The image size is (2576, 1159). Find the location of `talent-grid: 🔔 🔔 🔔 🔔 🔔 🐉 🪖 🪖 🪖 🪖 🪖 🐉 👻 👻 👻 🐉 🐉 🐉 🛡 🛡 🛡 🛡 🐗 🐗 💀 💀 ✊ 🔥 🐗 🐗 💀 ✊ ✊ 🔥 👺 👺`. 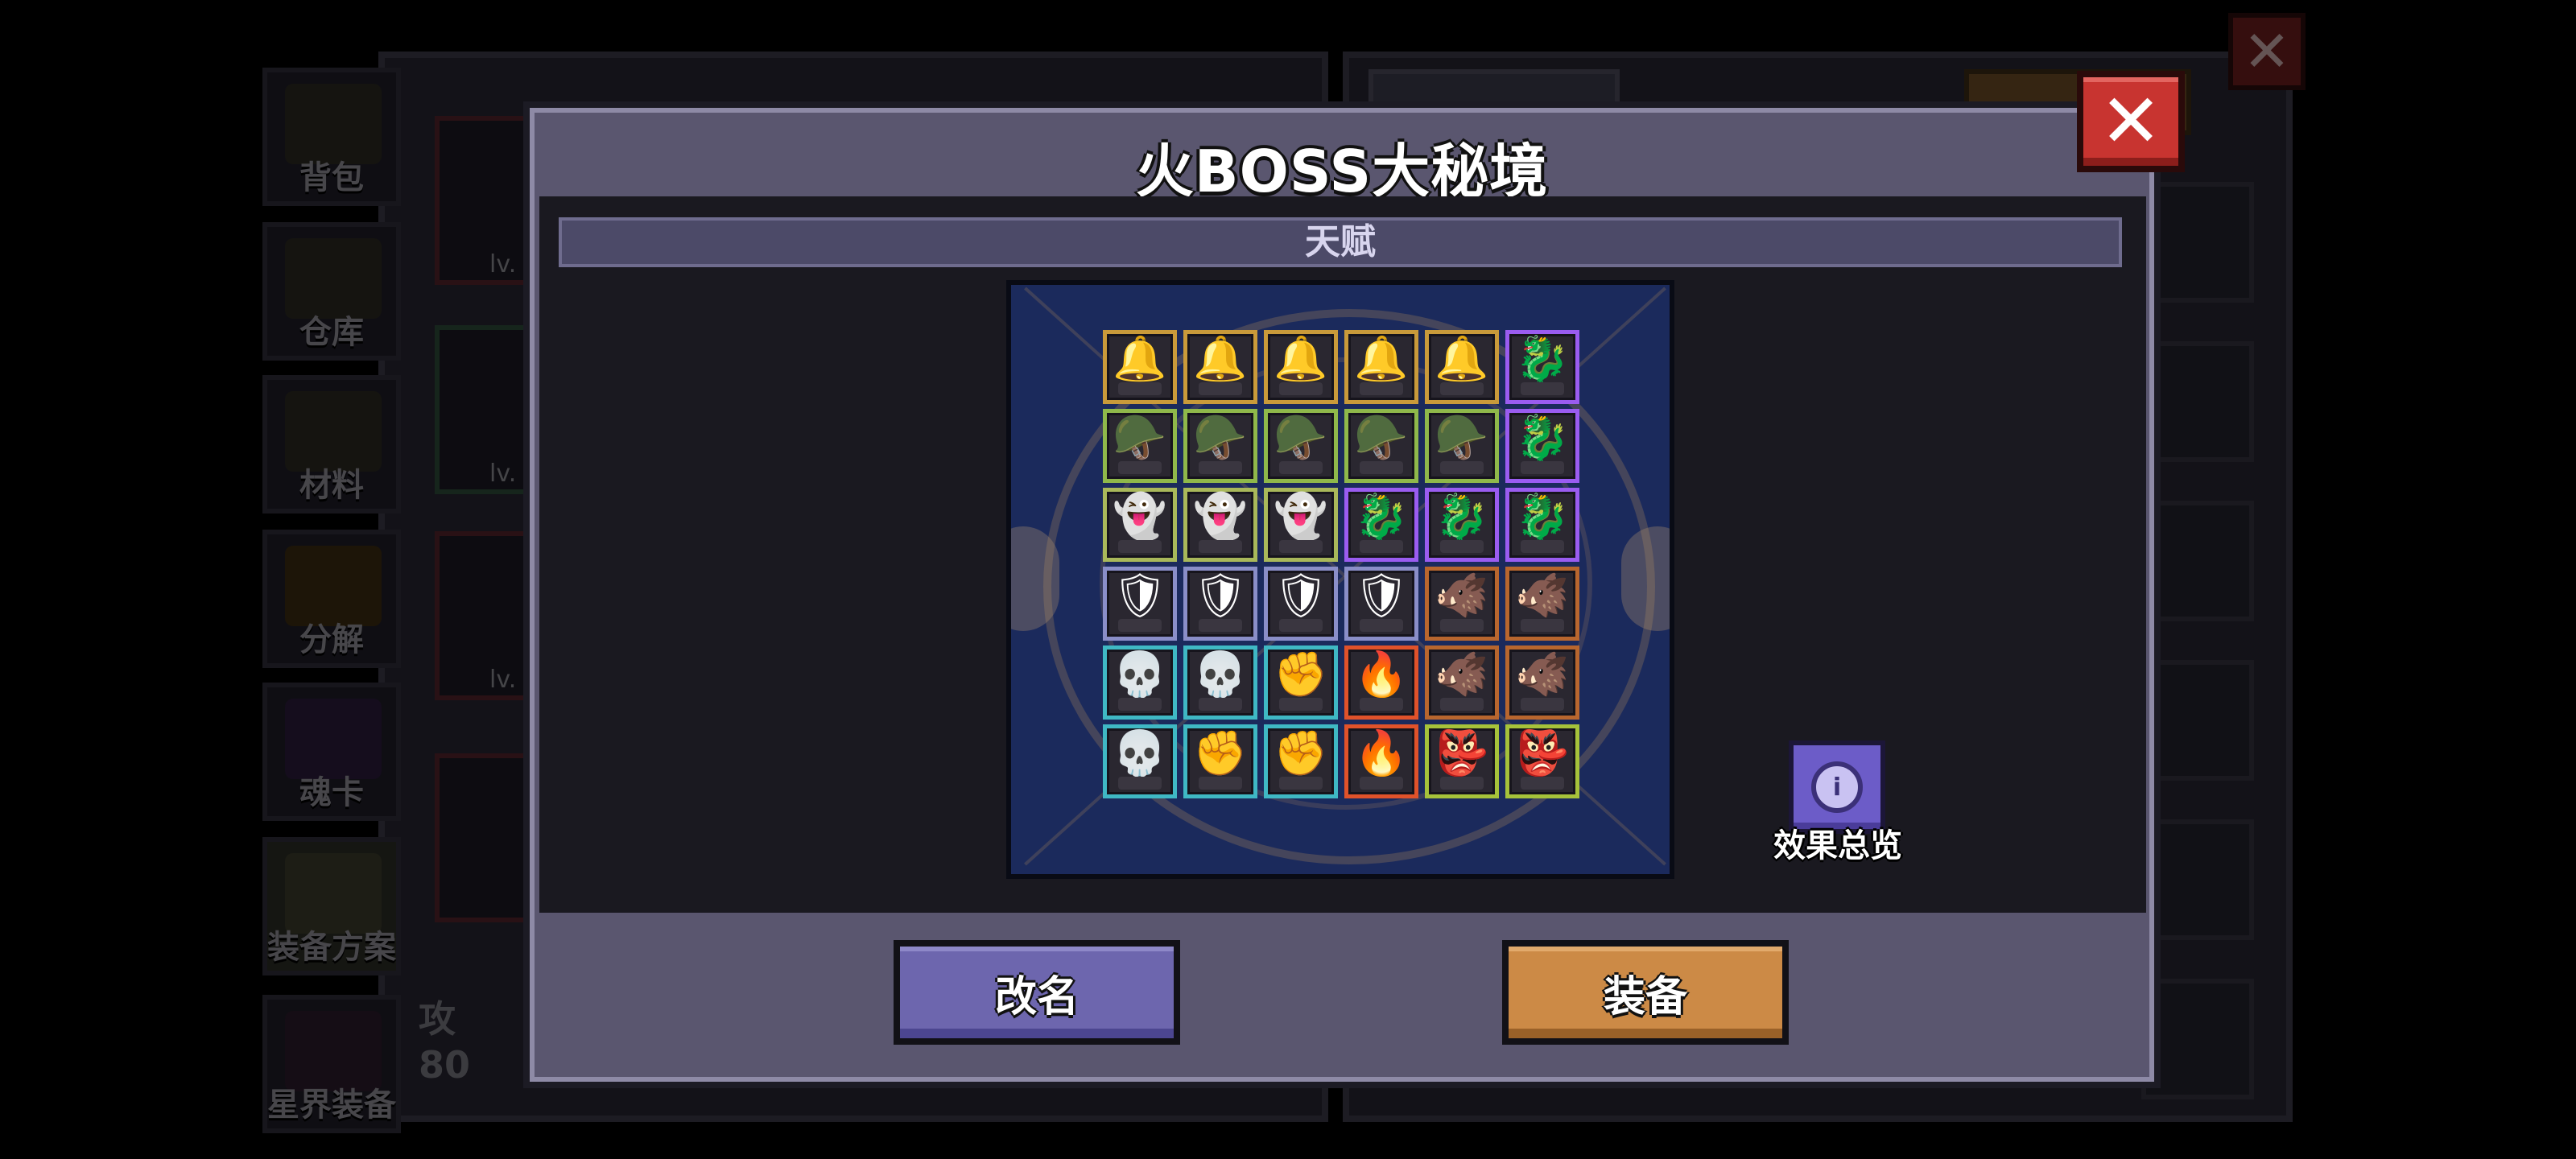

talent-grid: 🔔 🔔 🔔 🔔 🔔 🐉 🪖 🪖 🪖 🪖 🪖 🐉 👻 👻 👻 🐉 🐉 🐉 🛡 🛡 🛡 🛡 🐗 🐗 💀 💀 ✊ 🔥 🐗 🐗 💀 ✊ ✊ 🔥 👺 👺 is located at coordinates (1344, 575).